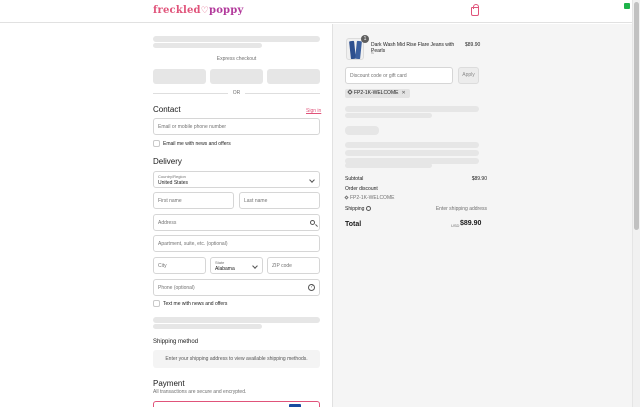  What do you see at coordinates (193, 200) in the screenshot?
I see `first-name-field: First name` at bounding box center [193, 200].